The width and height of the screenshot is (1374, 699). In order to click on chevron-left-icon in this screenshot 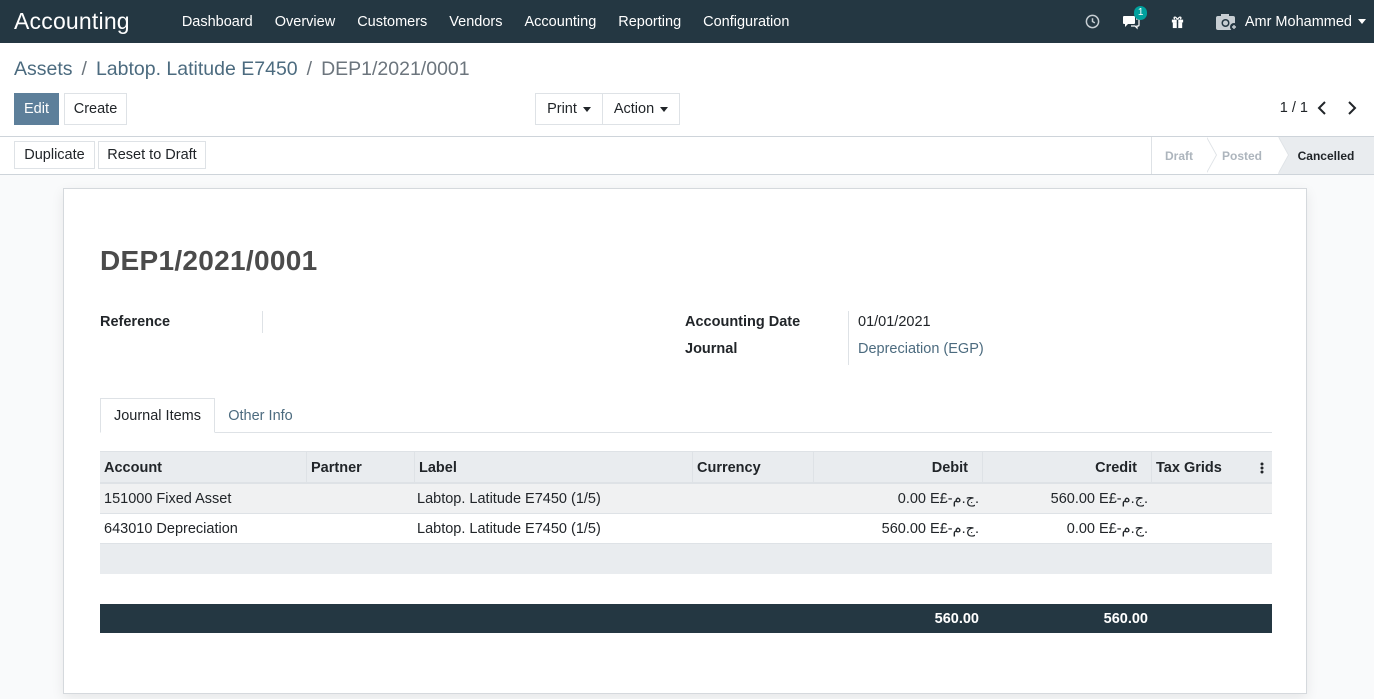, I will do `click(1321, 108)`.